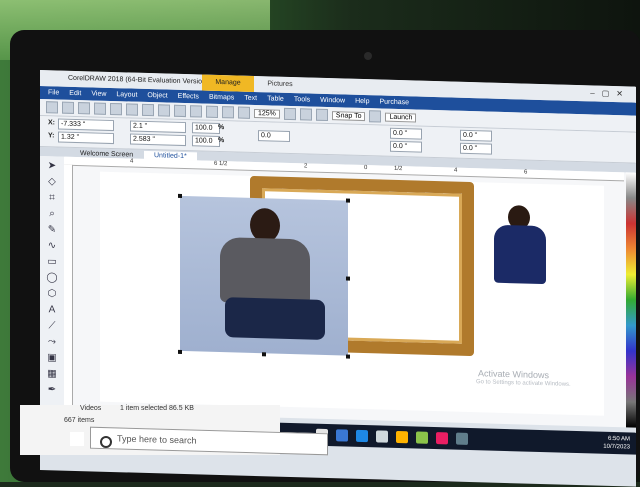 The width and height of the screenshot is (640, 487). Describe the element at coordinates (52, 166) in the screenshot. I see `pick-tool-icon: ➤` at that location.